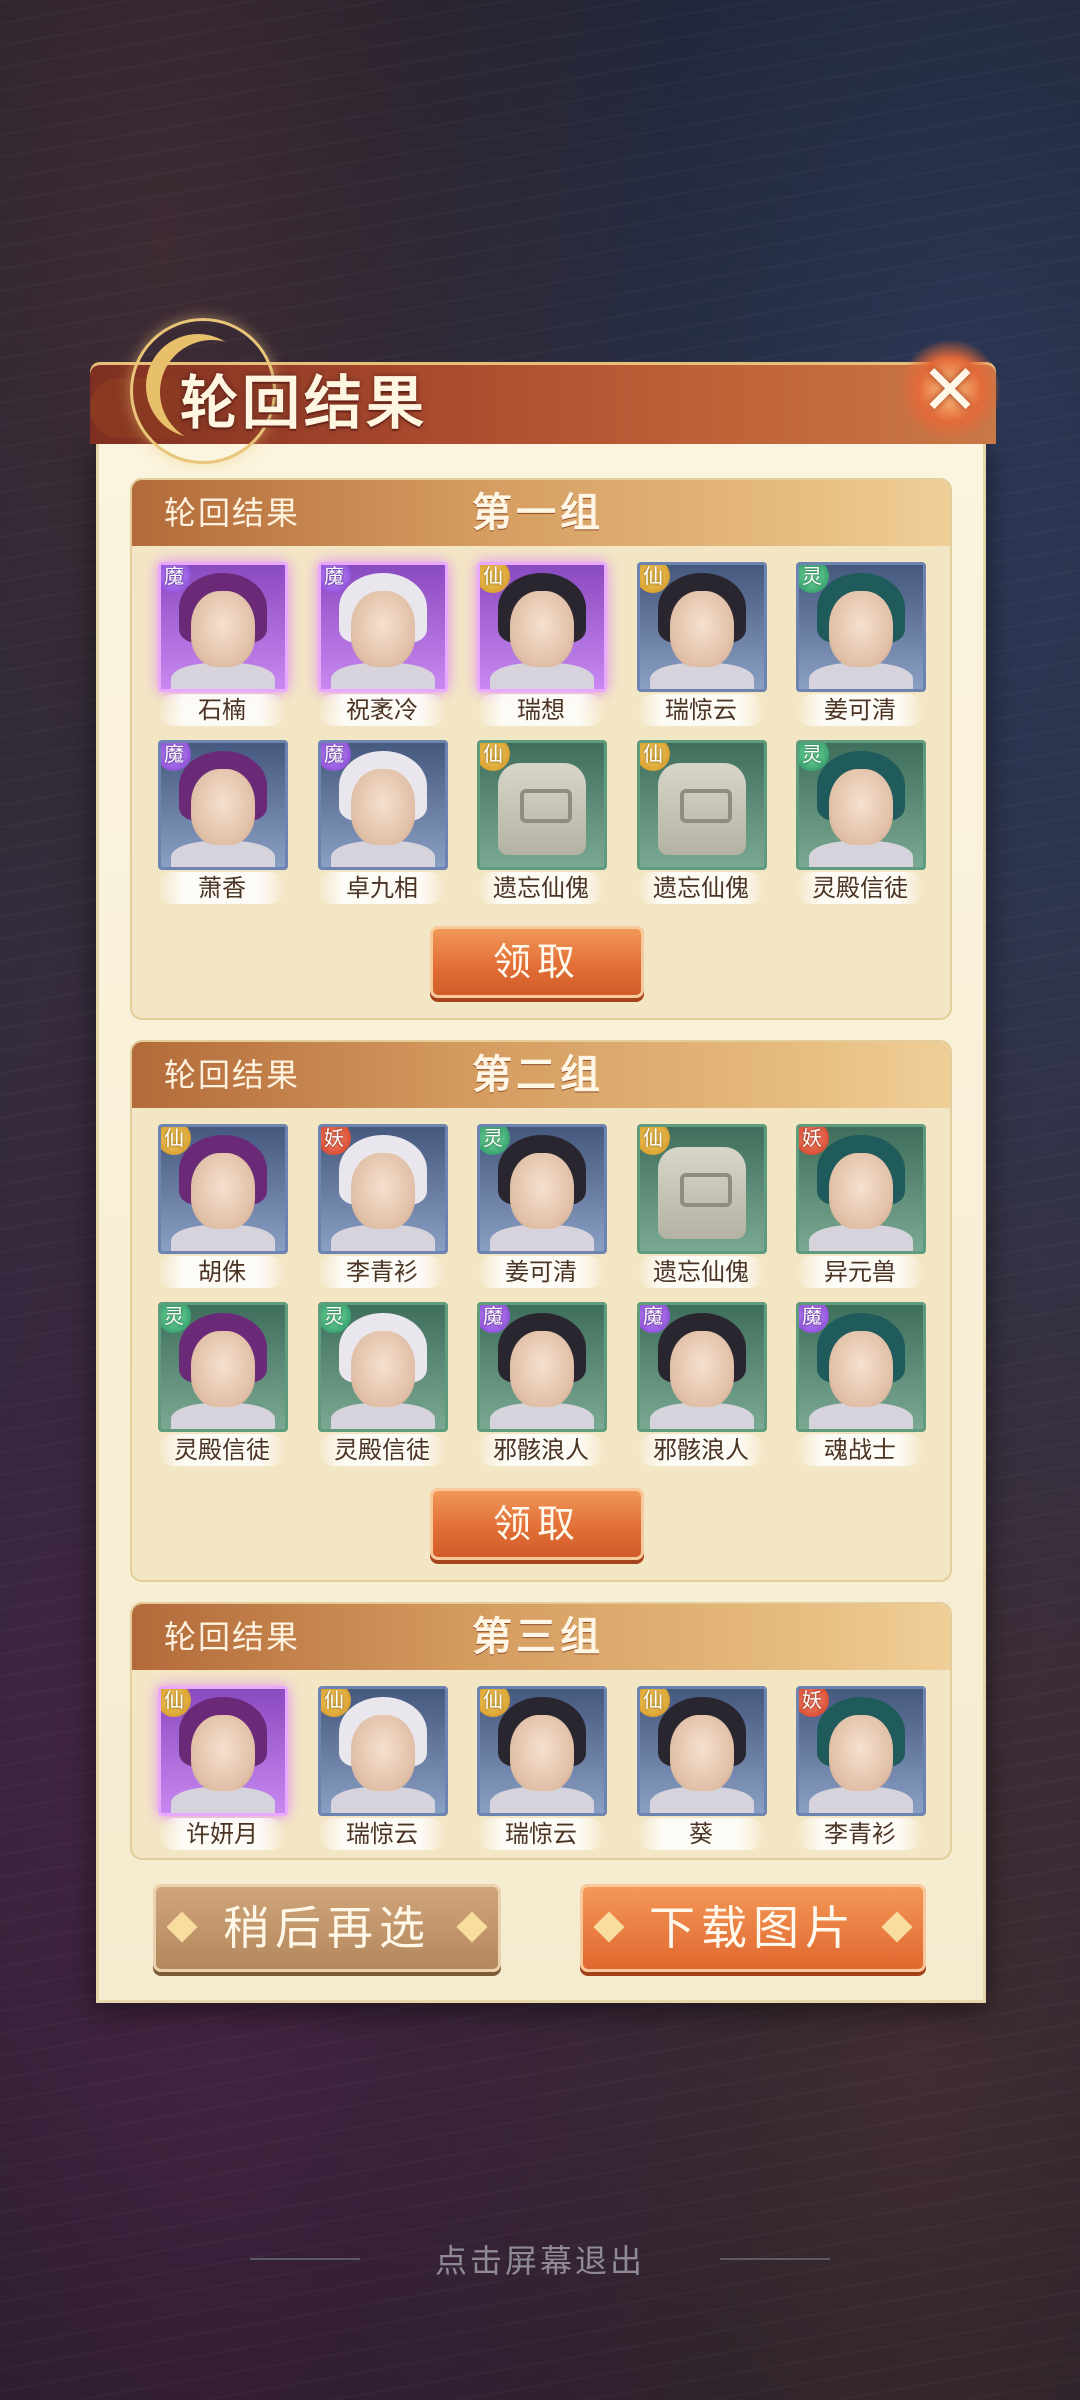 The height and width of the screenshot is (2400, 1080). I want to click on character-card: 魔石楠, so click(223, 647).